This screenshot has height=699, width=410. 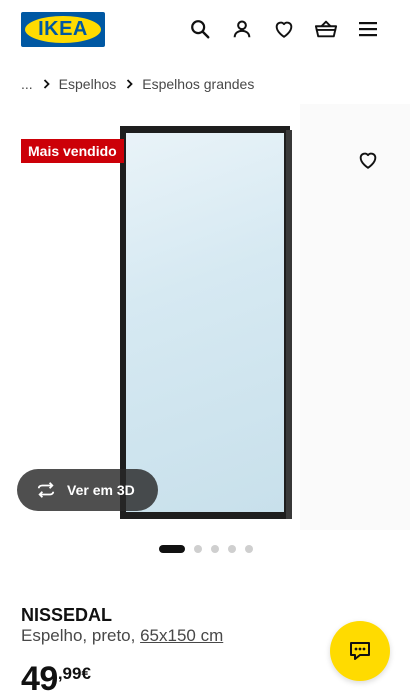 I want to click on product-type: Espelho, preto,, so click(x=81, y=635).